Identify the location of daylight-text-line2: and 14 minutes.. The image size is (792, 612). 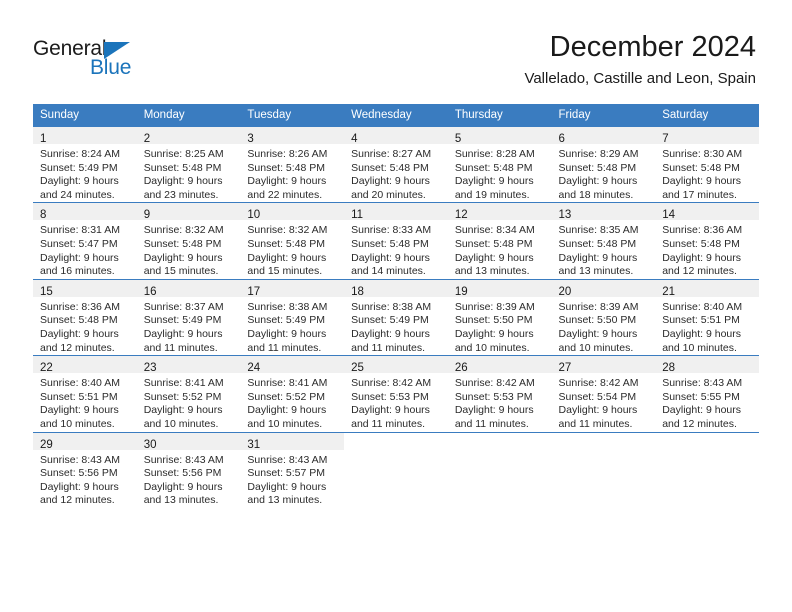
(388, 271).